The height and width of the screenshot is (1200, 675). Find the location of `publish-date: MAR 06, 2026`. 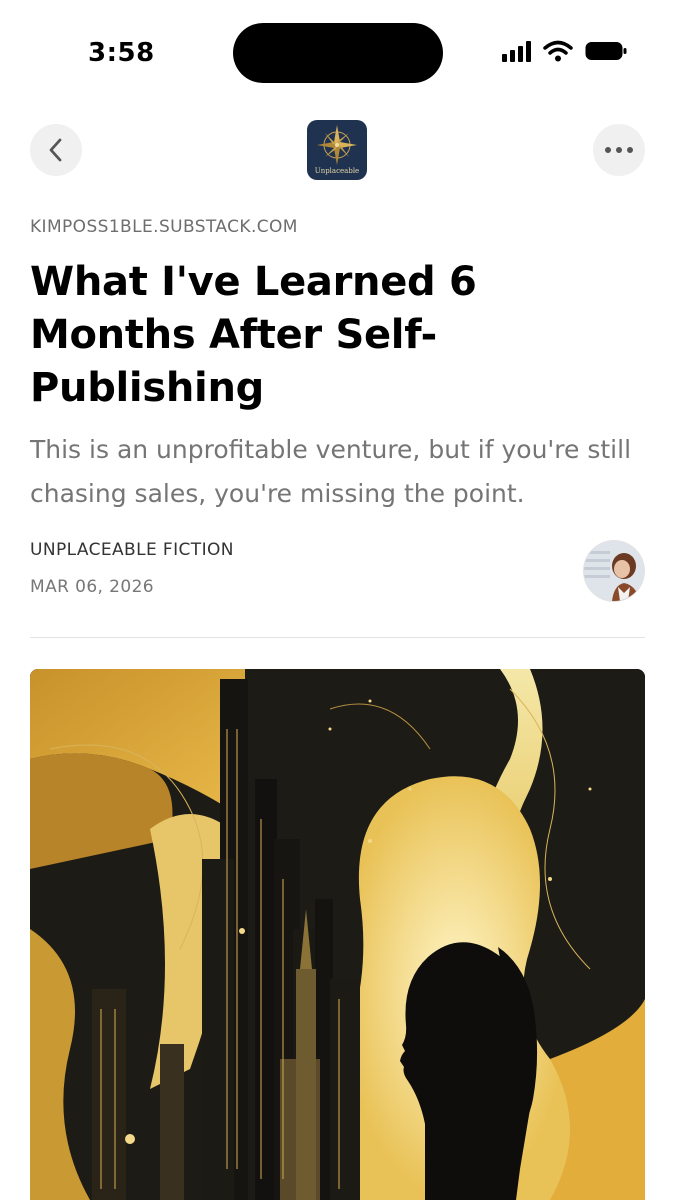

publish-date: MAR 06, 2026 is located at coordinates (92, 587).